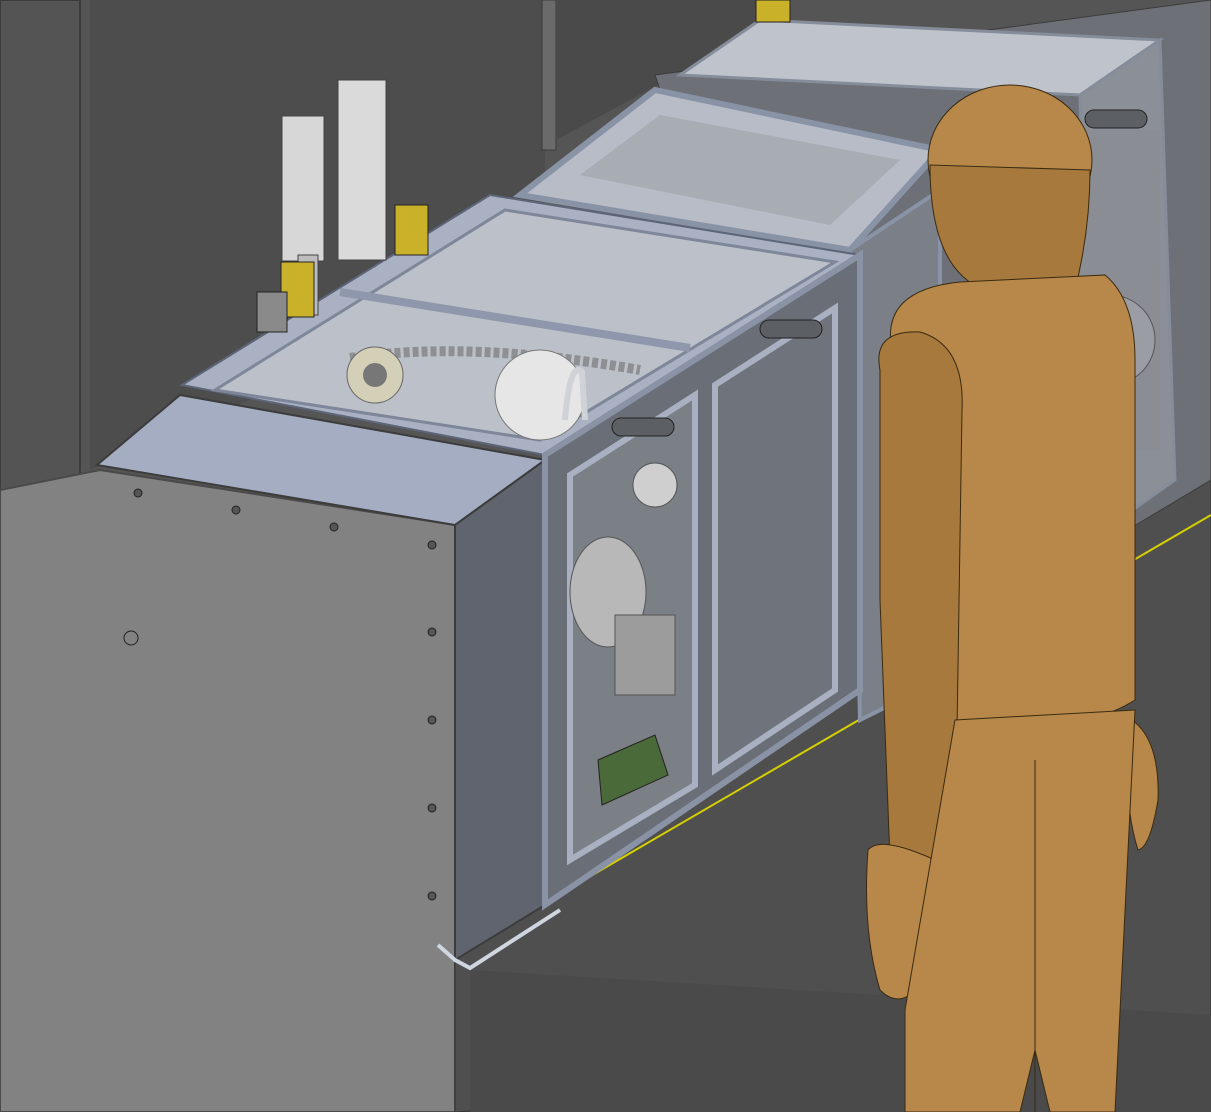 The height and width of the screenshot is (1112, 1211). Describe the element at coordinates (272, 312) in the screenshot. I see `bracket-base` at that location.